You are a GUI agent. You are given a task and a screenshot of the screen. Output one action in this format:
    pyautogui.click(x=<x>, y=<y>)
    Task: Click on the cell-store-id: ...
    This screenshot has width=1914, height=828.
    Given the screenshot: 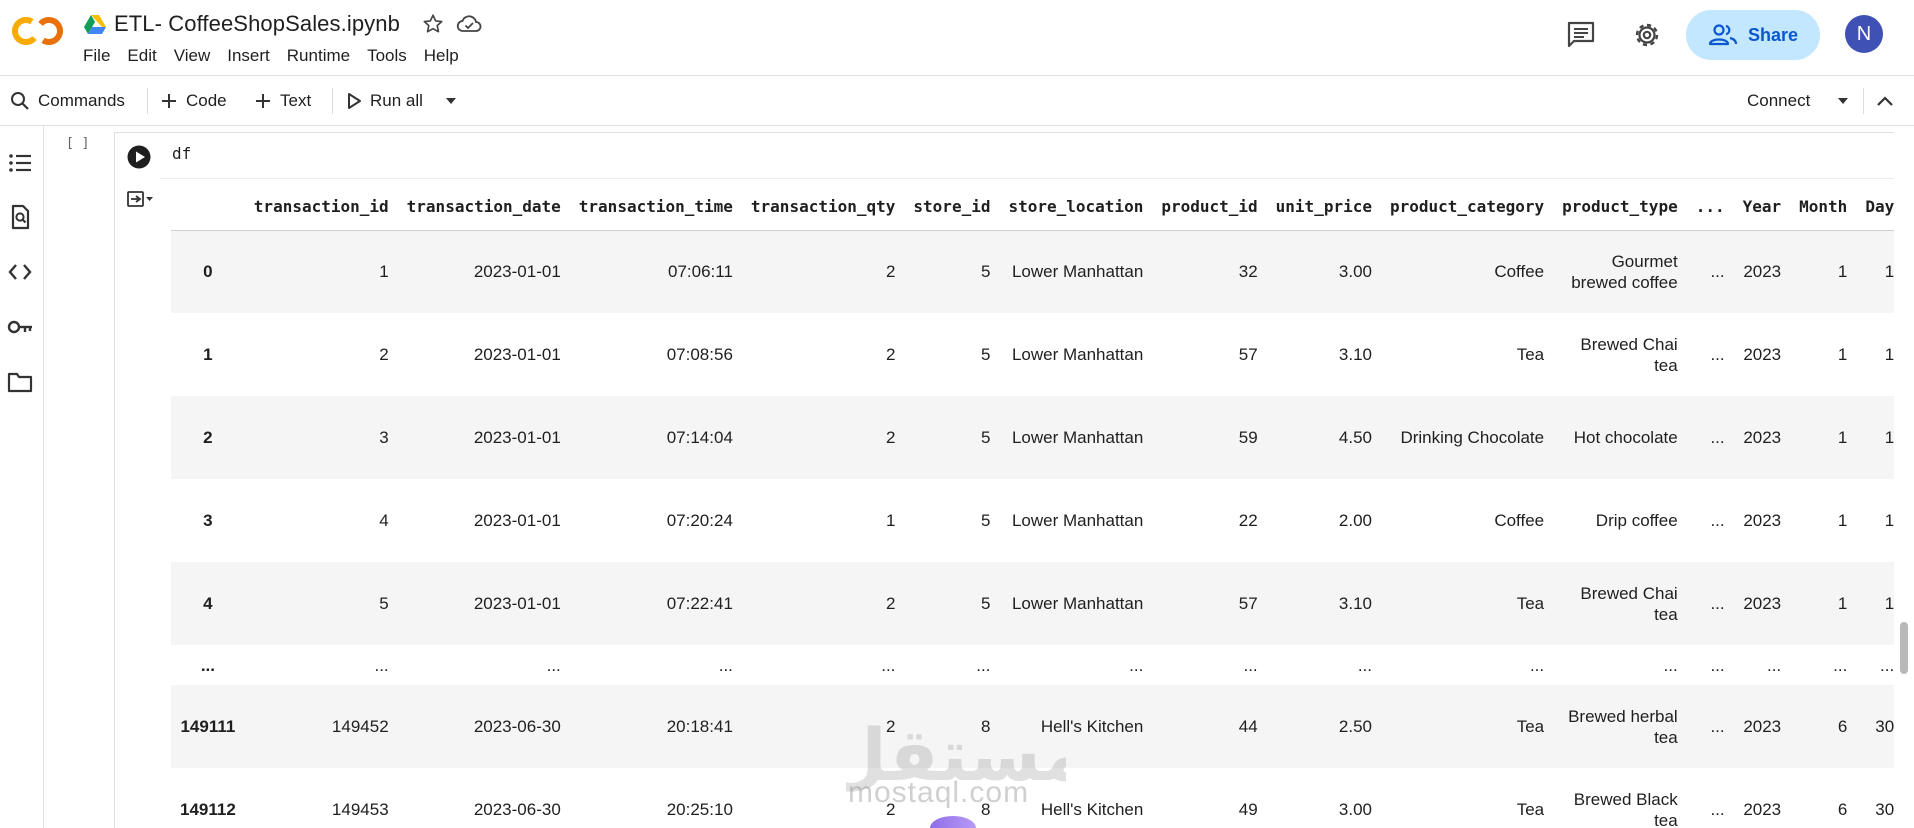 What is the action you would take?
    pyautogui.click(x=983, y=665)
    